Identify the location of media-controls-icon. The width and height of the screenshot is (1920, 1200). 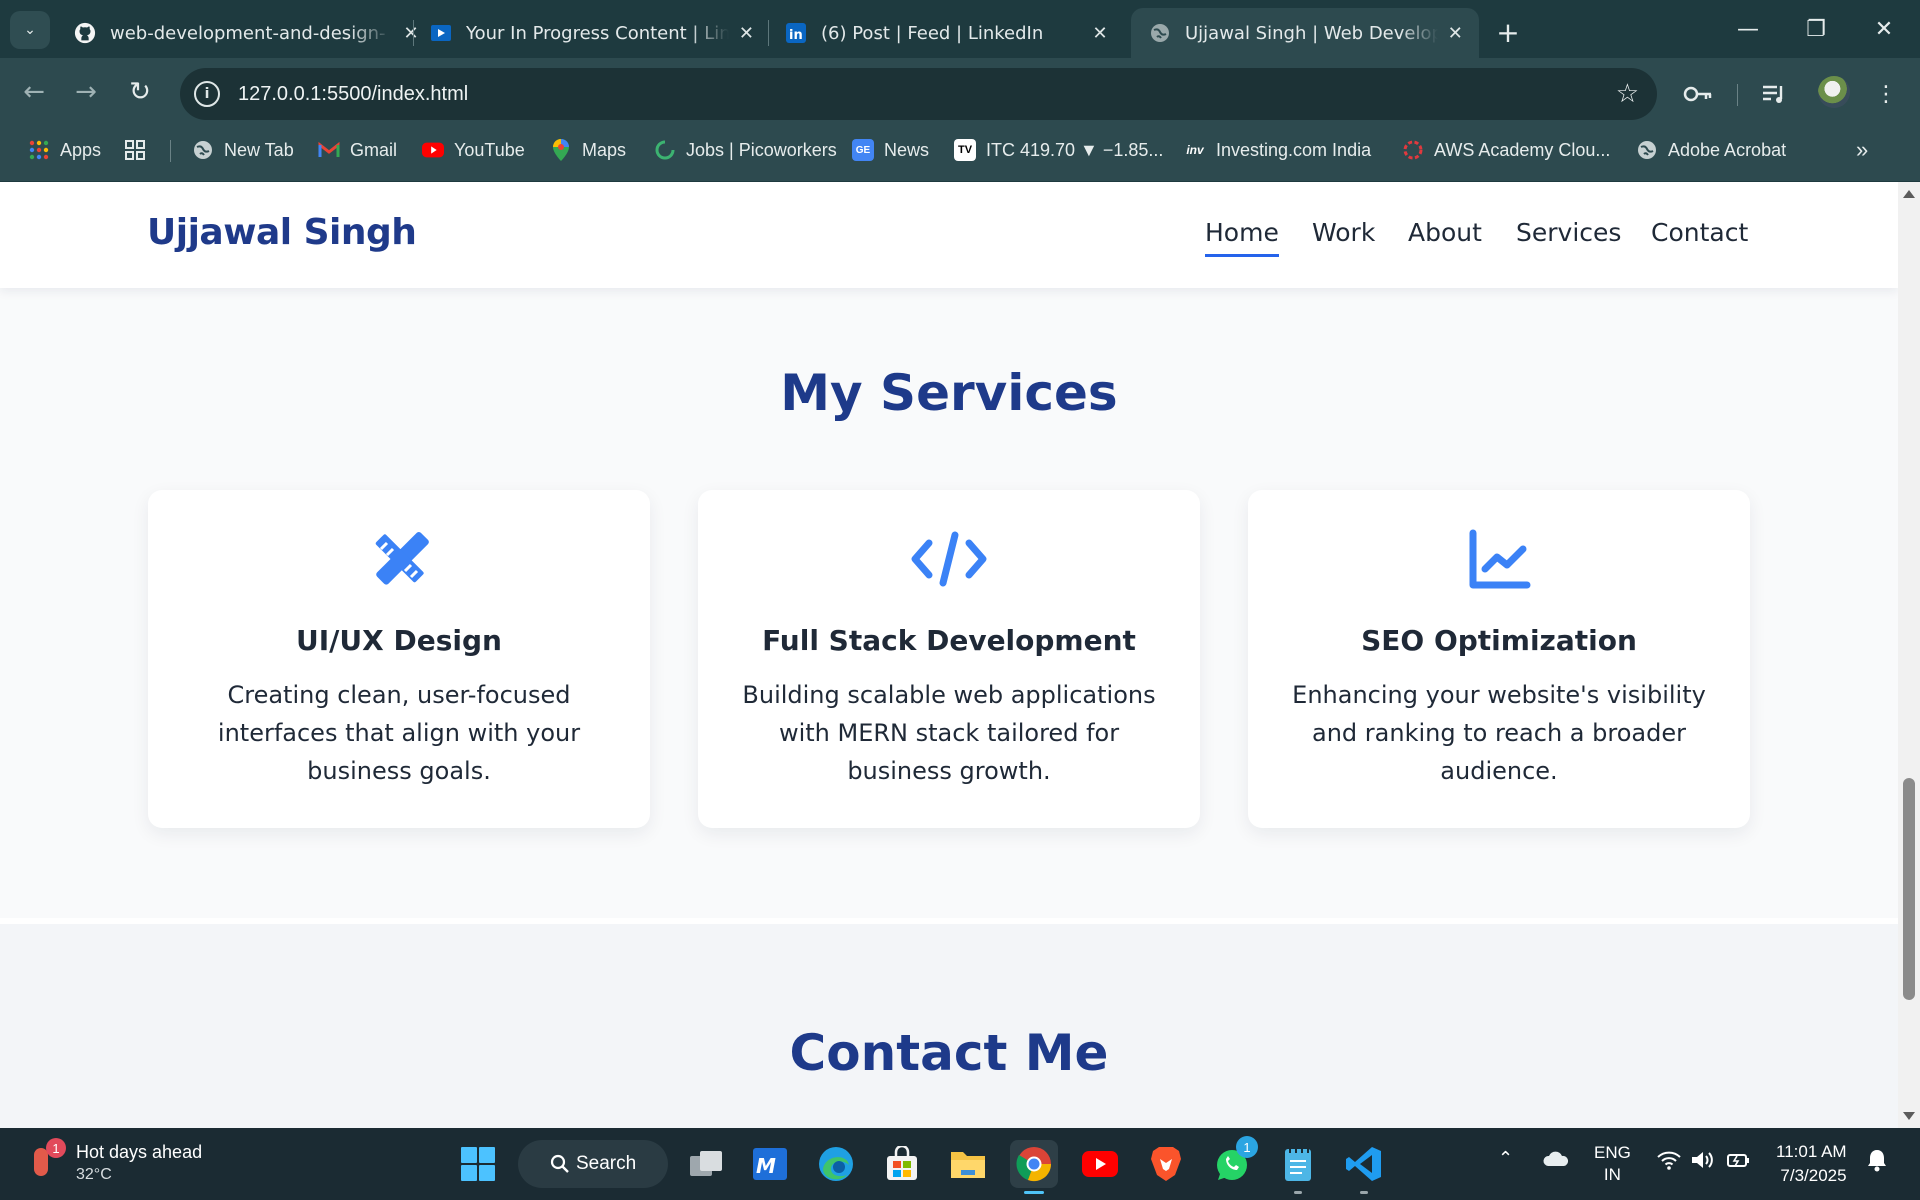
(1774, 94).